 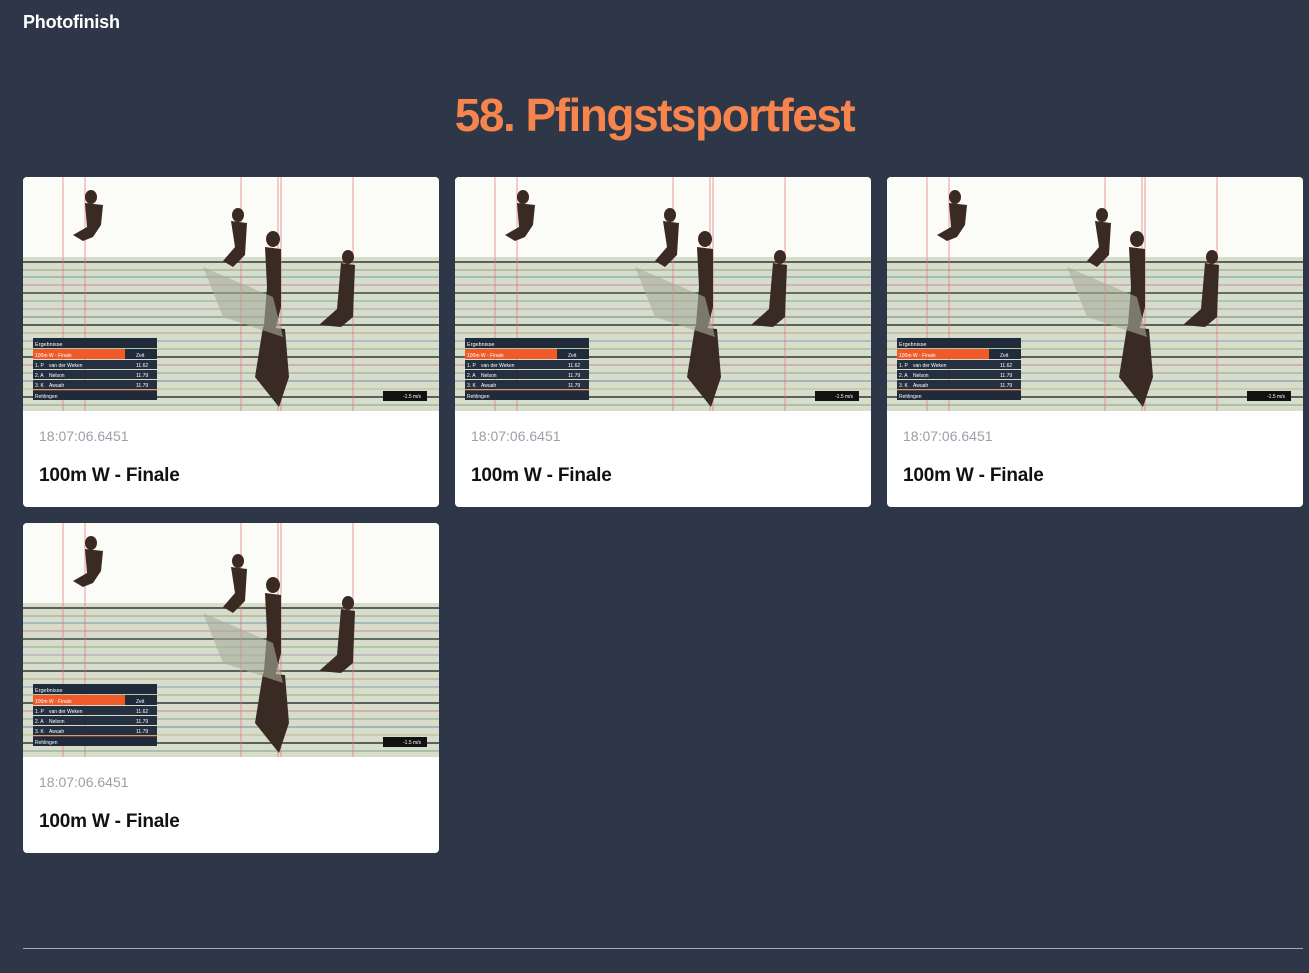 I want to click on brand-logo-link: Photofinish, so click(x=71, y=22).